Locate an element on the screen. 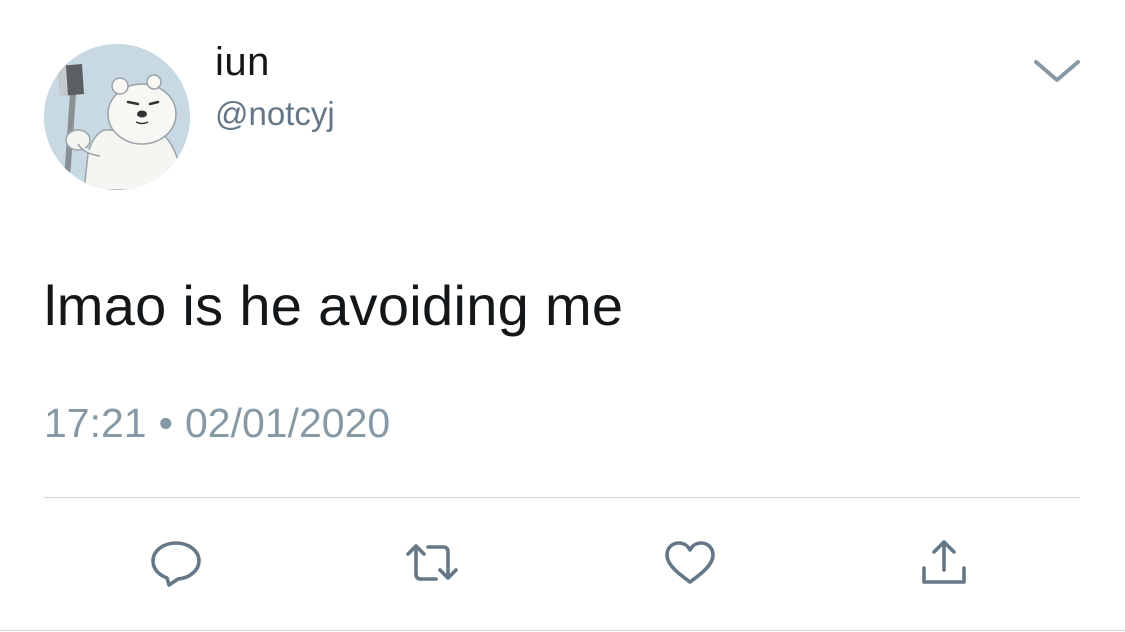 The image size is (1125, 632). bottom-divider is located at coordinates (562, 630).